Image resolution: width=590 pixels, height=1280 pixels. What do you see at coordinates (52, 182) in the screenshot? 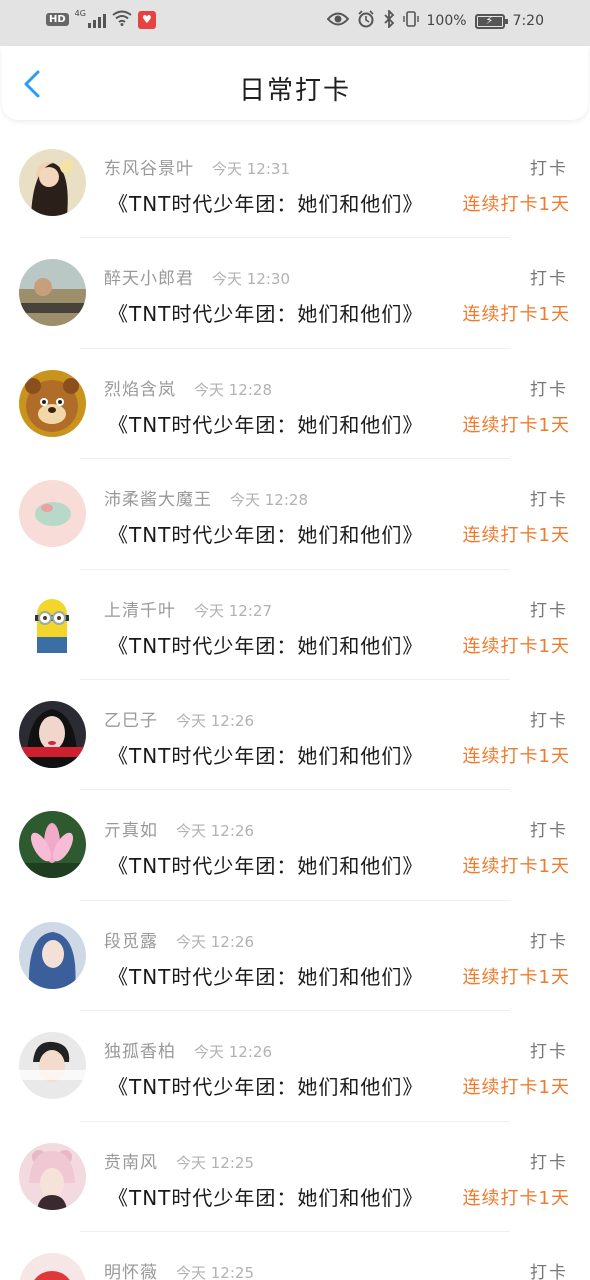
I see `woman-with-flower-avatar` at bounding box center [52, 182].